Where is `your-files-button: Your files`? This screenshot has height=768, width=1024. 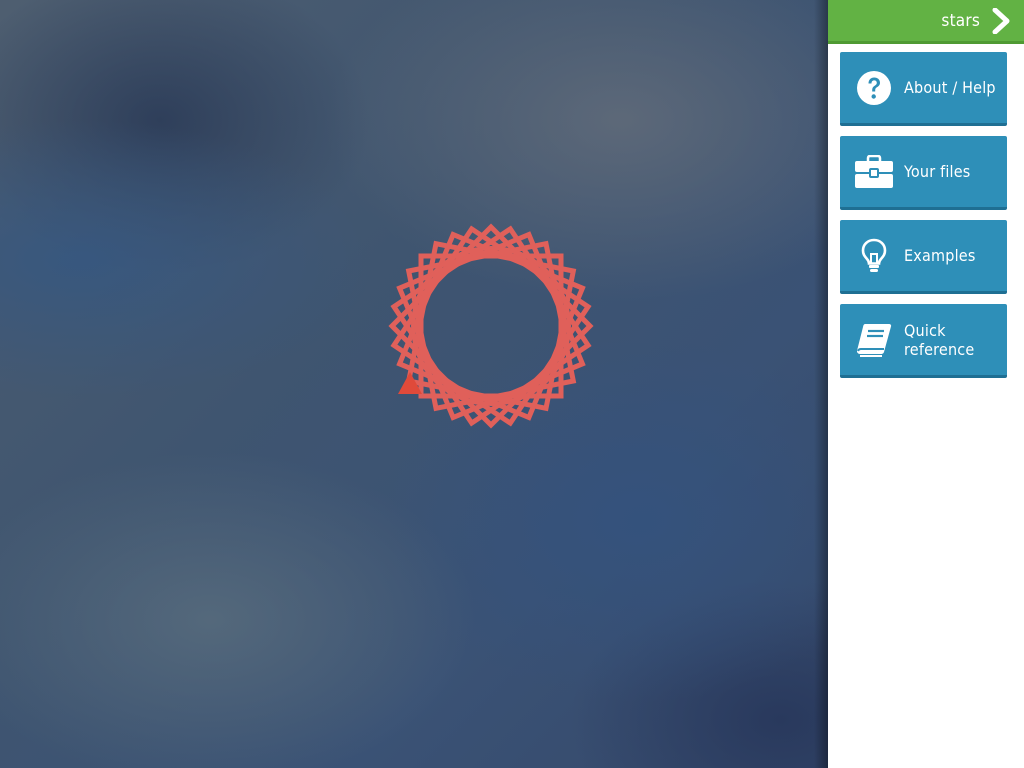 your-files-button: Your files is located at coordinates (923, 173).